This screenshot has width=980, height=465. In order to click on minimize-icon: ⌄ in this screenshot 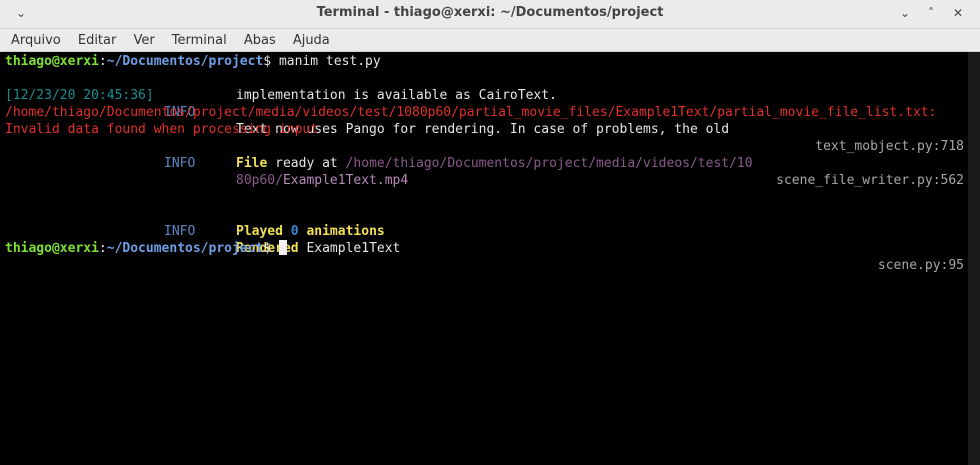, I will do `click(905, 13)`.